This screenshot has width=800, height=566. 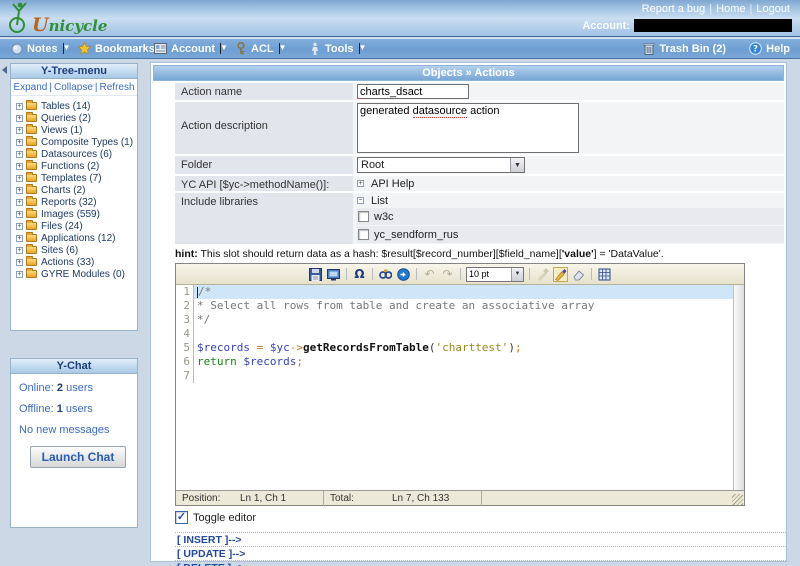 What do you see at coordinates (460, 362) in the screenshot?
I see `code-line-6: 6 return $records;` at bounding box center [460, 362].